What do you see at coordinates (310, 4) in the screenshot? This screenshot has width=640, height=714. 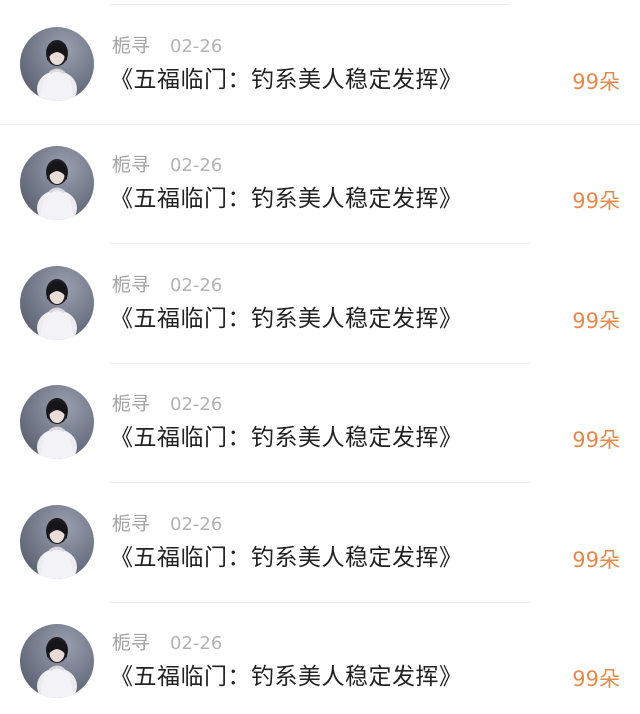 I see `top-divider` at bounding box center [310, 4].